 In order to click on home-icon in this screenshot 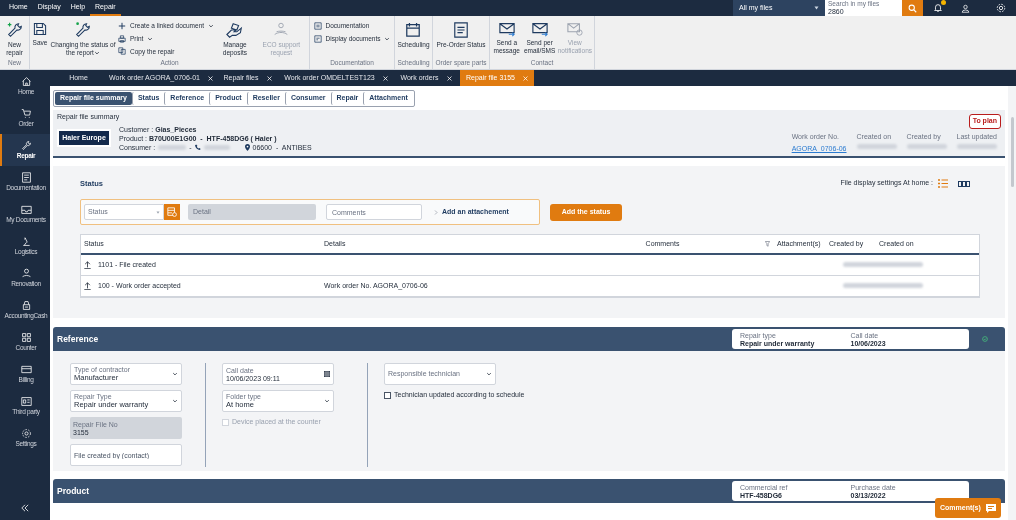, I will do `click(26, 82)`.